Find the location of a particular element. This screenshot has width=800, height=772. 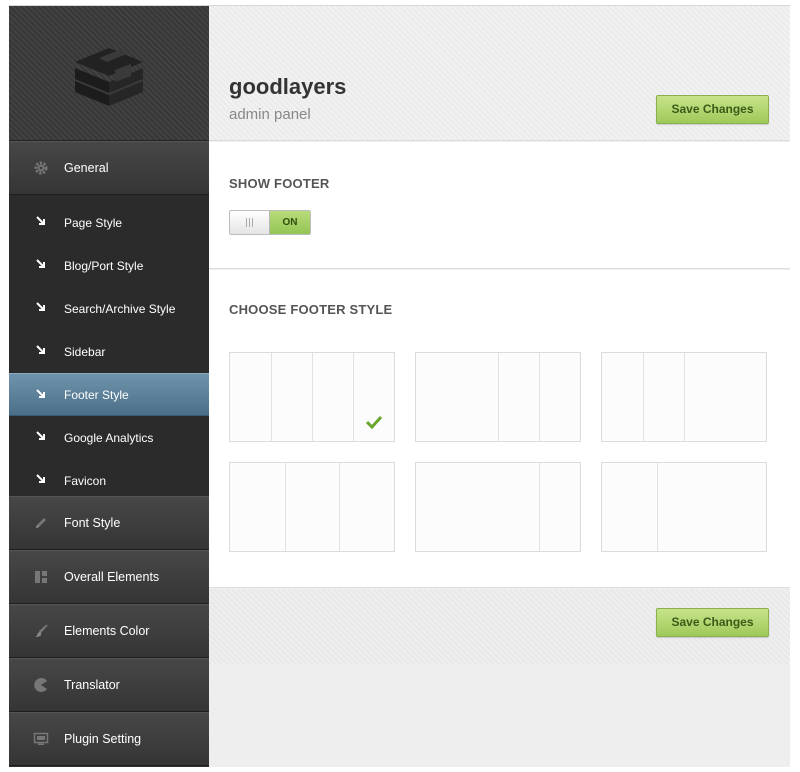

header: goodlayers admin panel Save Changes is located at coordinates (499, 73).